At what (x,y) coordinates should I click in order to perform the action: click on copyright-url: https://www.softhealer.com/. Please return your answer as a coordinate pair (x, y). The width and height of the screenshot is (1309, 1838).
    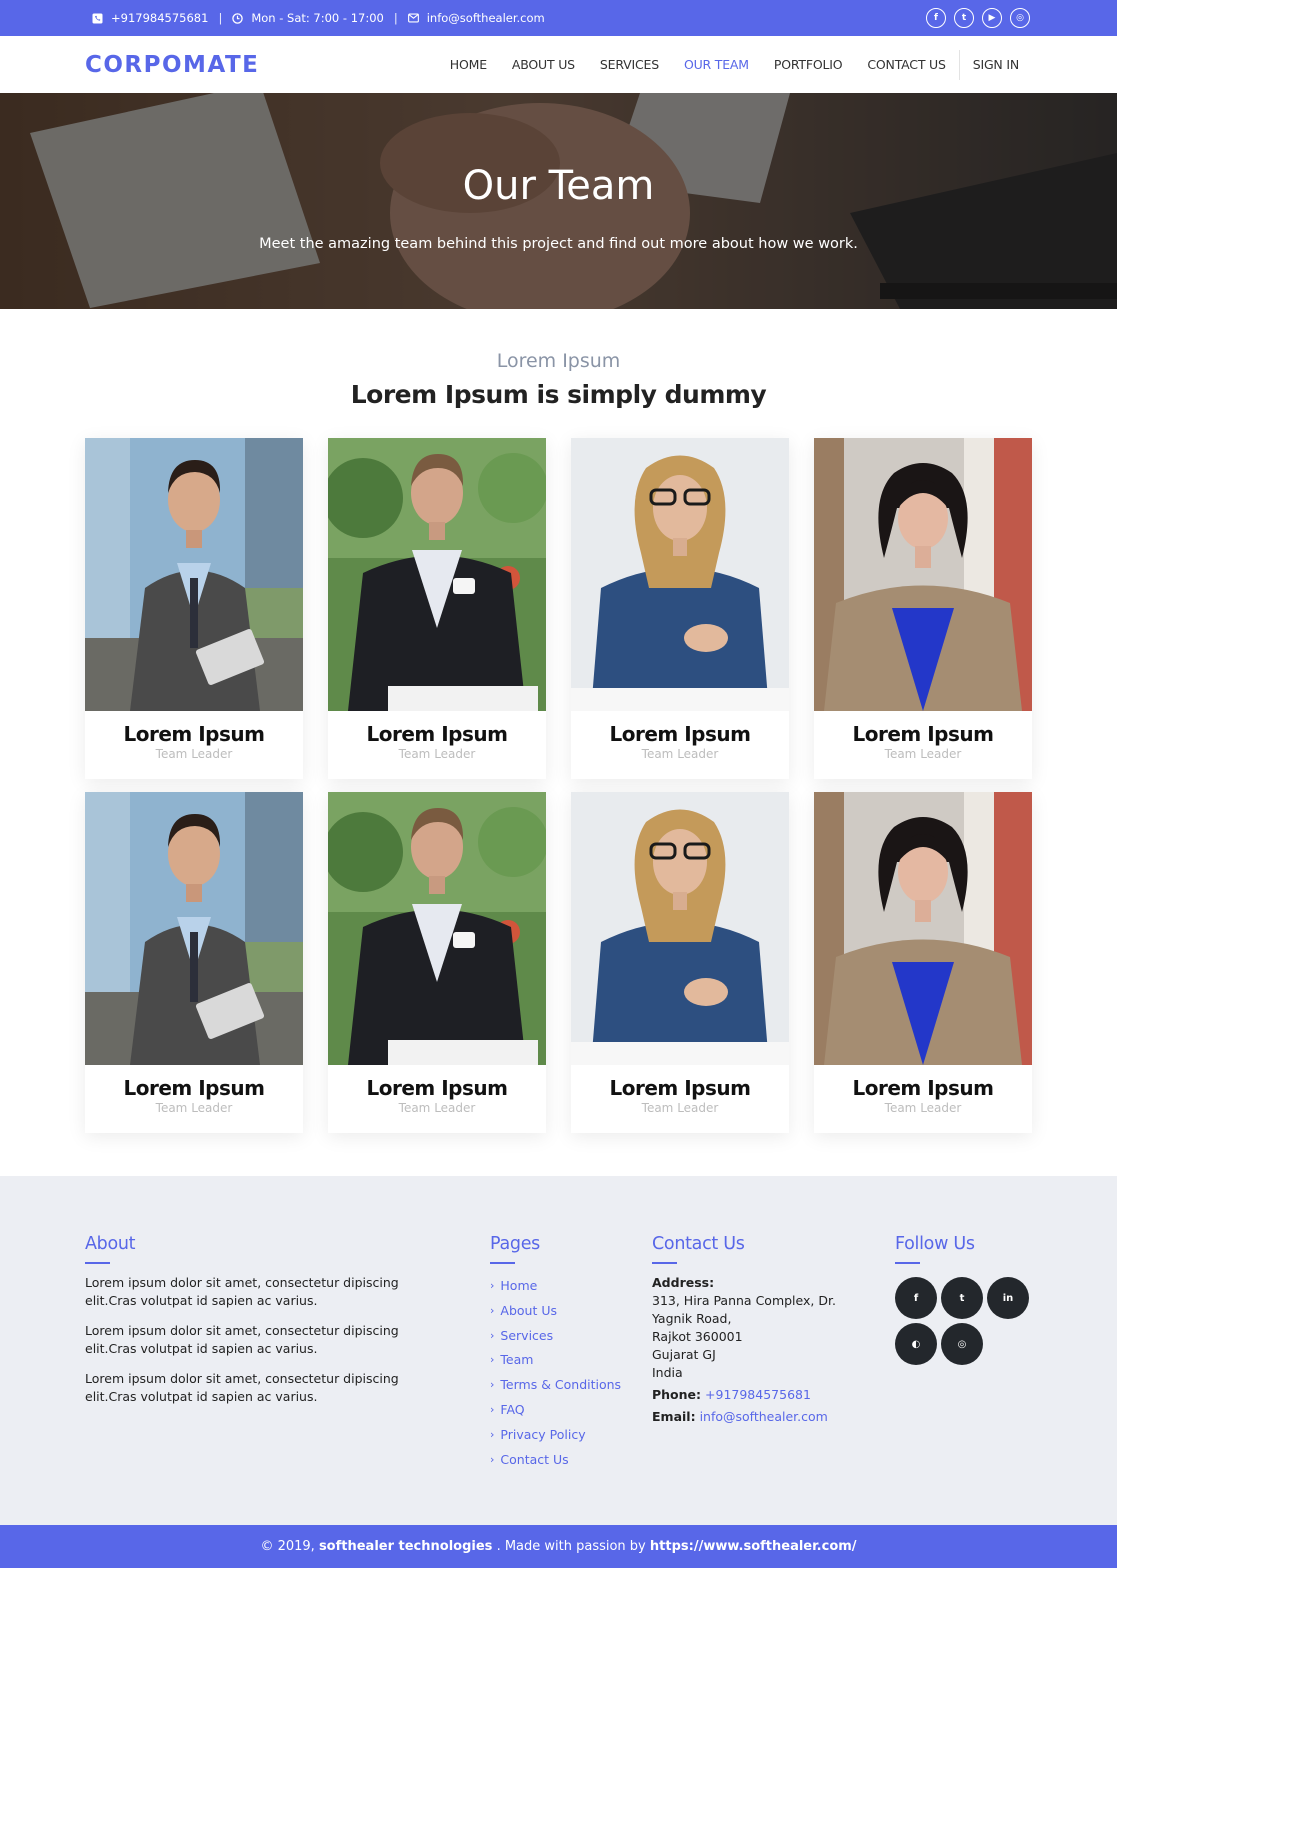
    Looking at the image, I should click on (753, 1546).